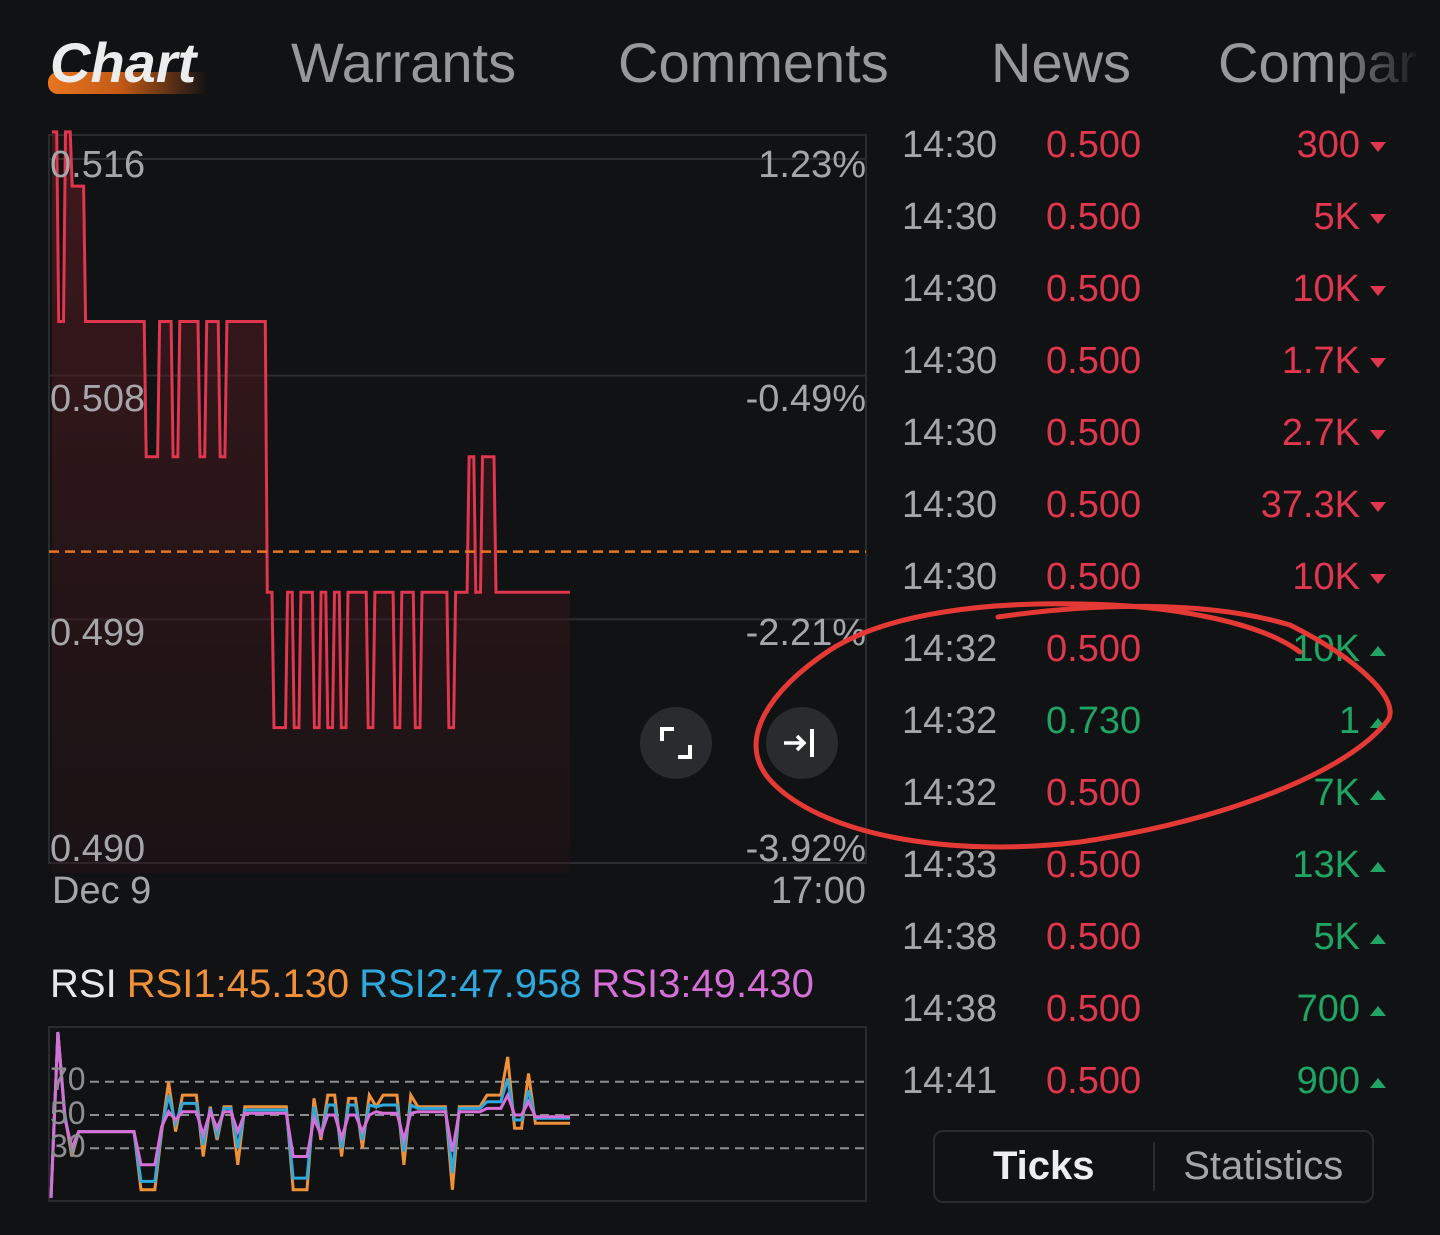 This screenshot has height=1235, width=1440. Describe the element at coordinates (799, 743) in the screenshot. I see `arrow-to-end-icon` at that location.